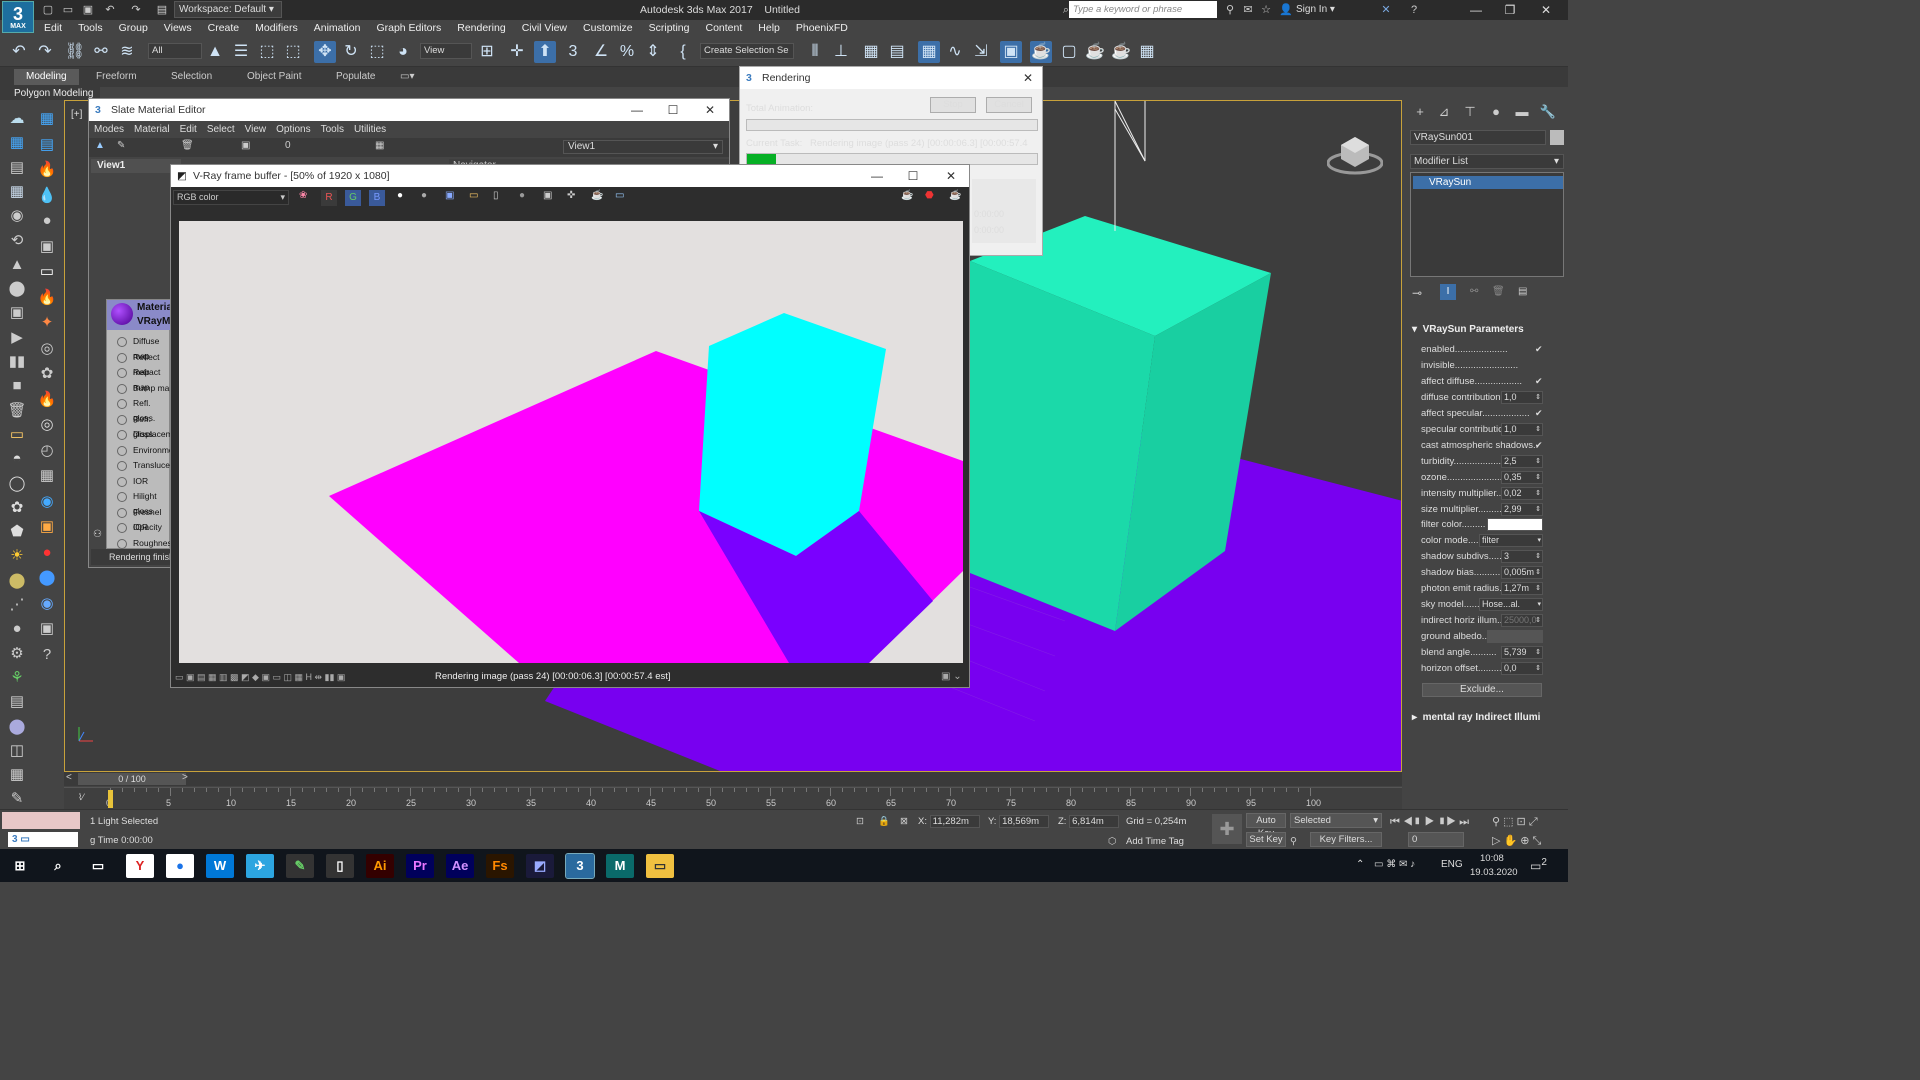 The height and width of the screenshot is (1080, 1920). Describe the element at coordinates (58, 866) in the screenshot. I see `search-icon: ⌕` at that location.